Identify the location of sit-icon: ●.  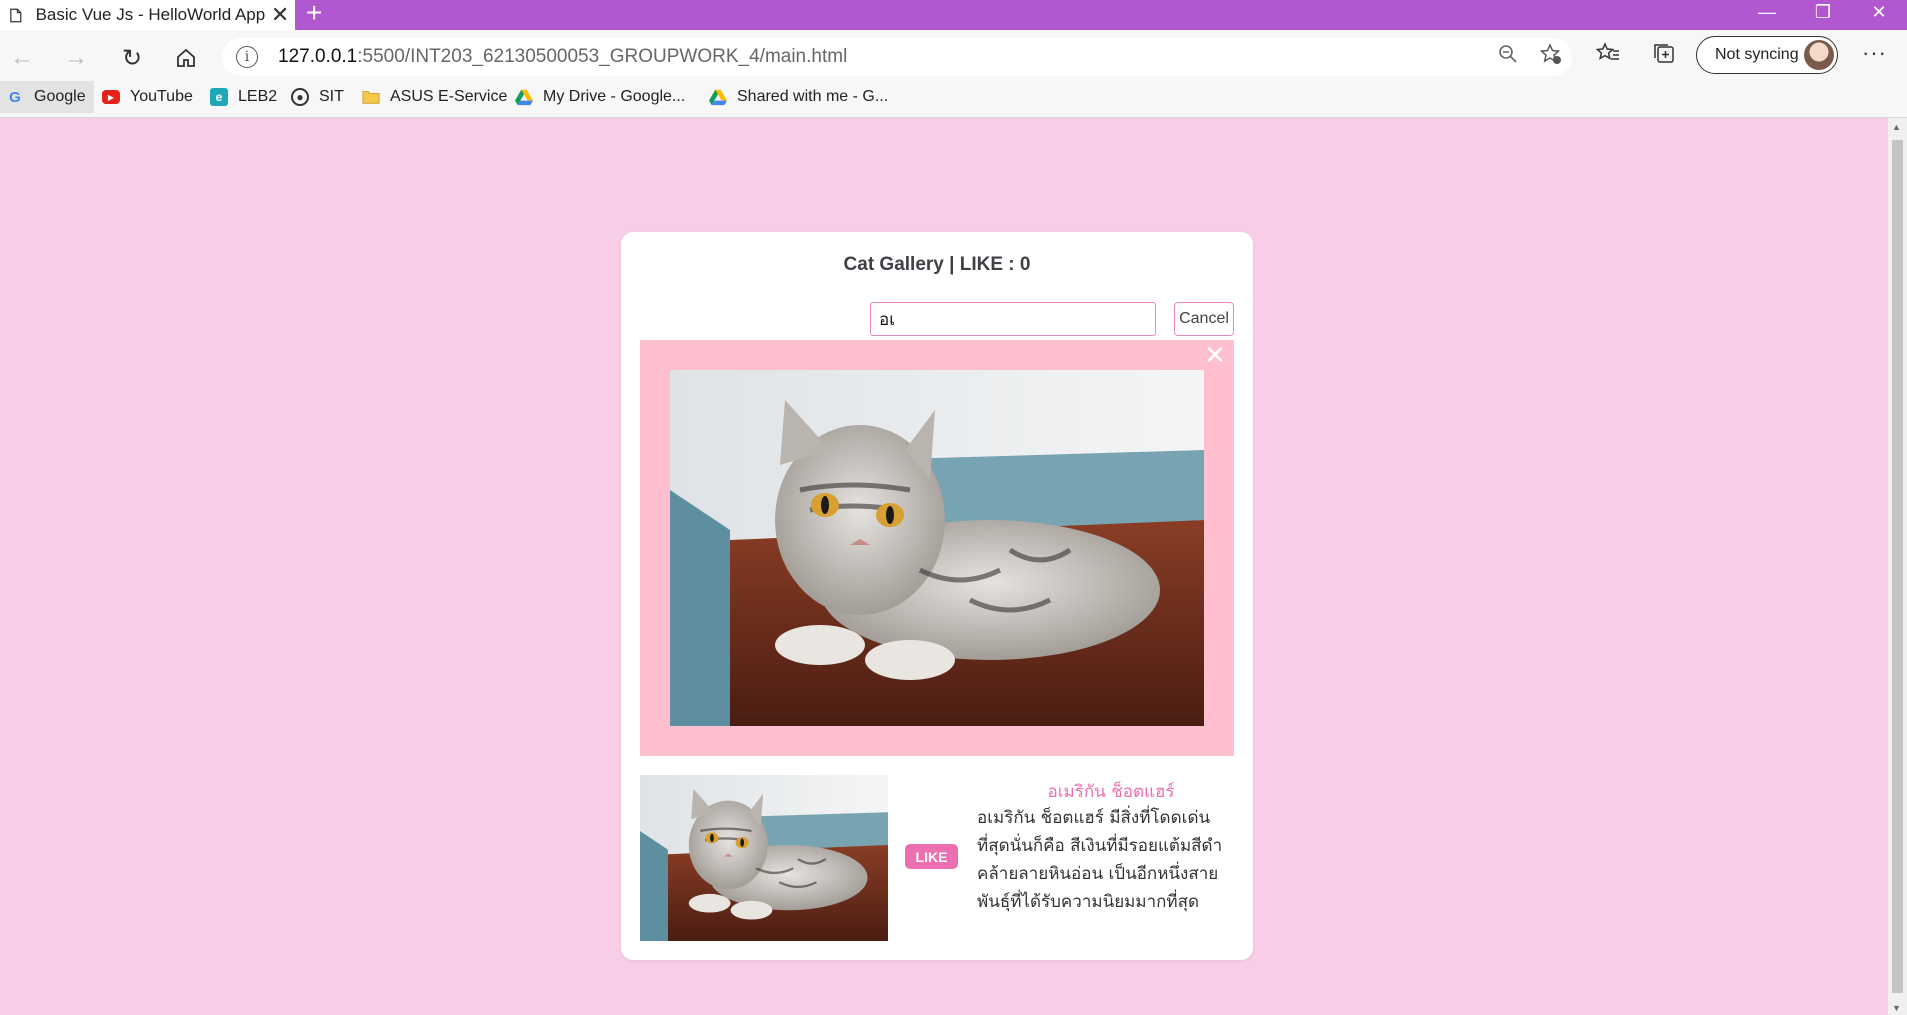
(300, 97).